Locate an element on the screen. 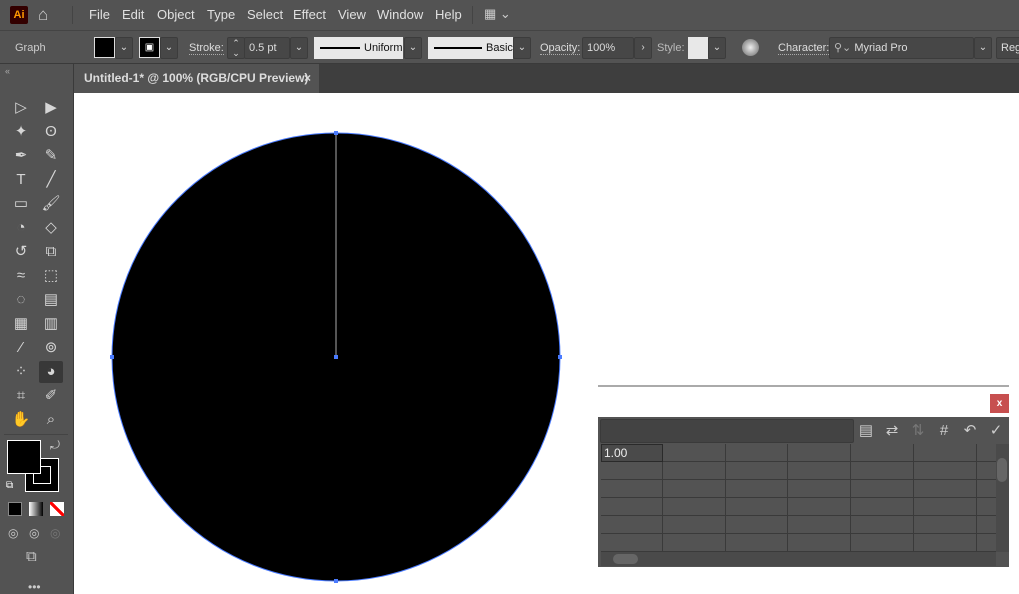  stroke-weight-input: 0.5 pt is located at coordinates (267, 48).